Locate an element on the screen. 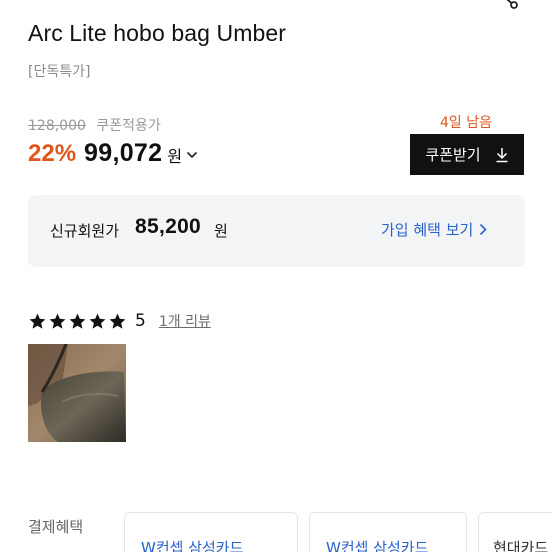 Image resolution: width=552 pixels, height=552 pixels. download-coupon-button: 쿠폰받기 is located at coordinates (467, 154).